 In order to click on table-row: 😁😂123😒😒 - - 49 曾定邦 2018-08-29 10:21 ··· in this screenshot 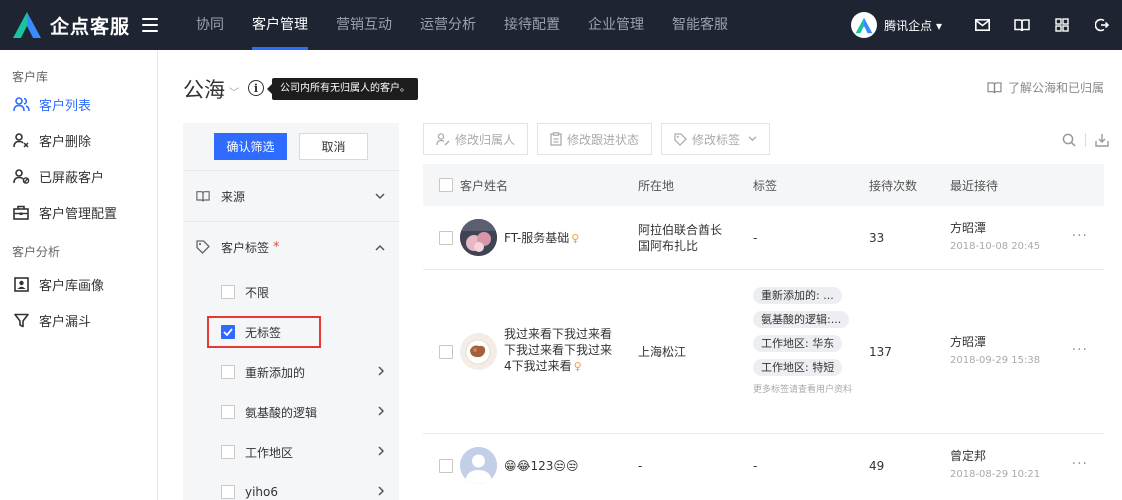, I will do `click(763, 466)`.